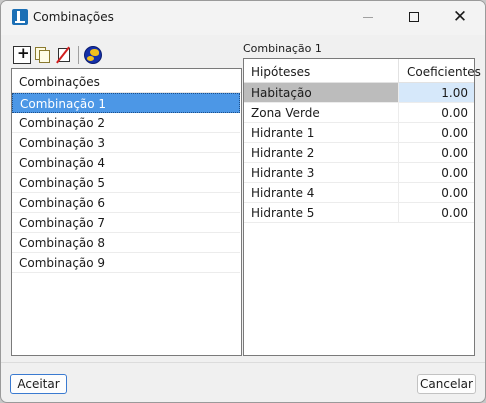 The image size is (486, 403). I want to click on close-button: ✕, so click(460, 17).